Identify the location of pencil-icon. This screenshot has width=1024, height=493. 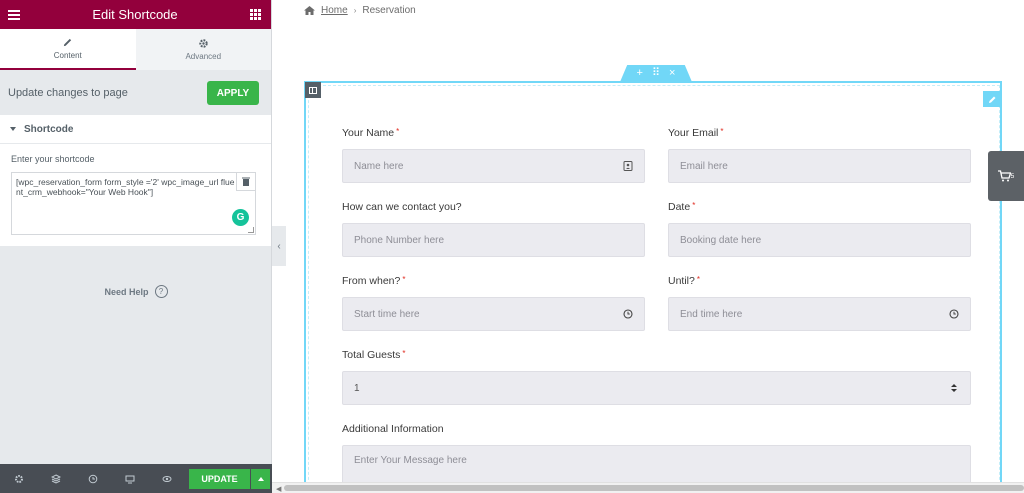
(68, 42).